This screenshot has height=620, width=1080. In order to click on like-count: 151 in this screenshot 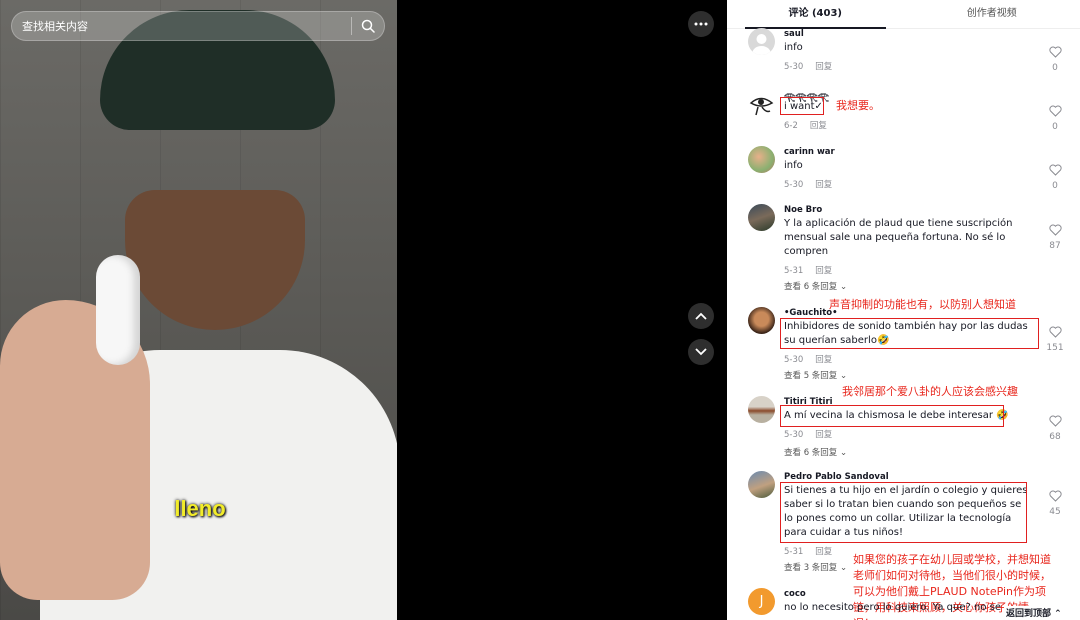, I will do `click(1055, 348)`.